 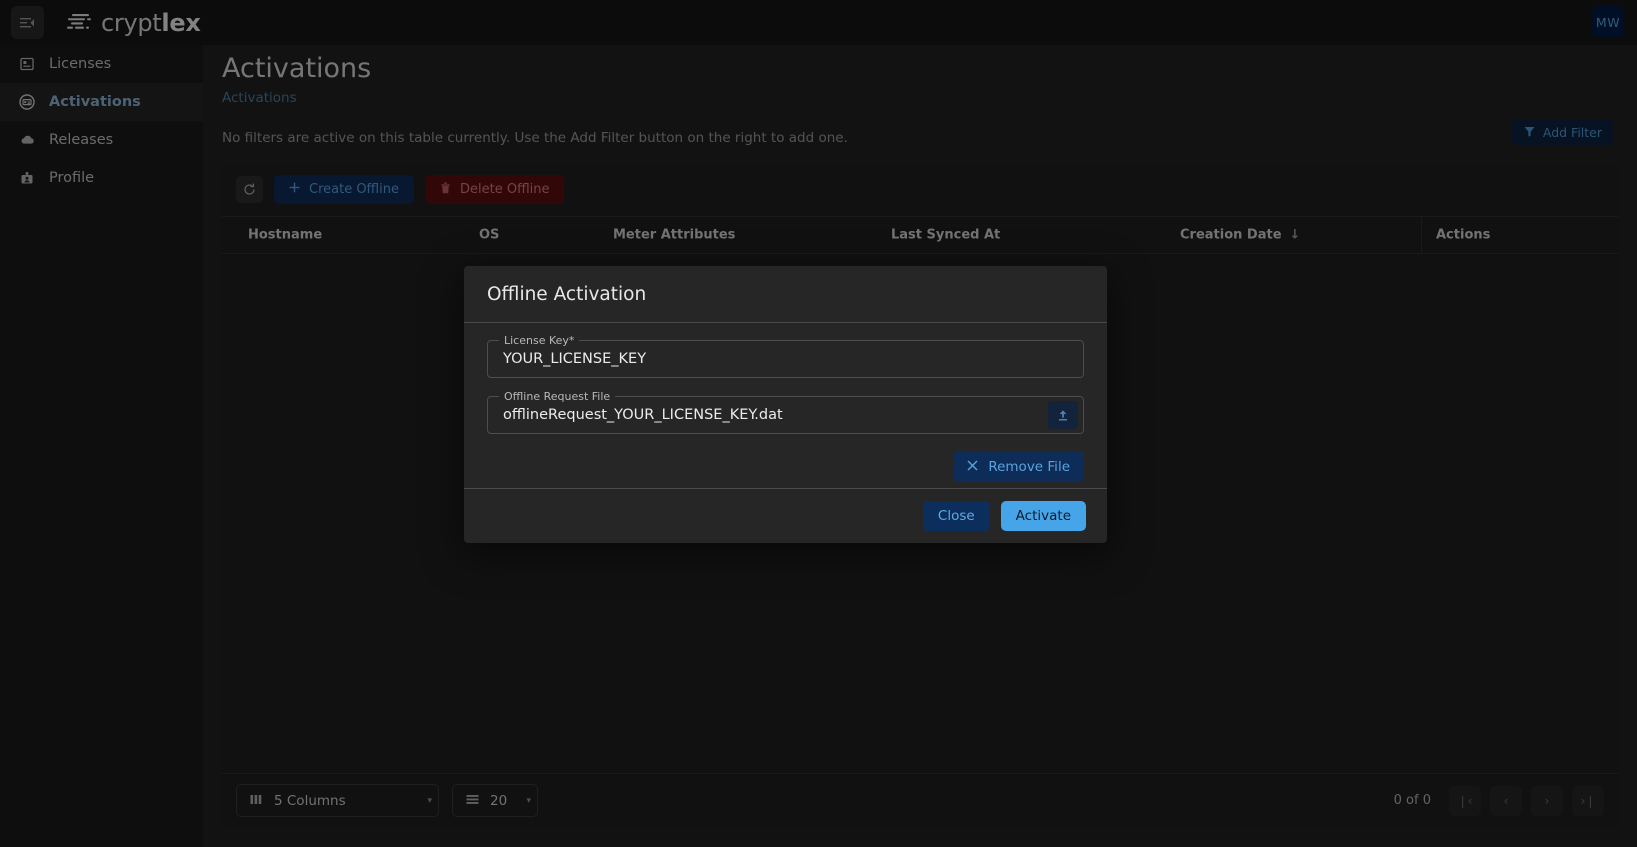 What do you see at coordinates (785, 515) in the screenshot?
I see `dialog-footer: Close Activate` at bounding box center [785, 515].